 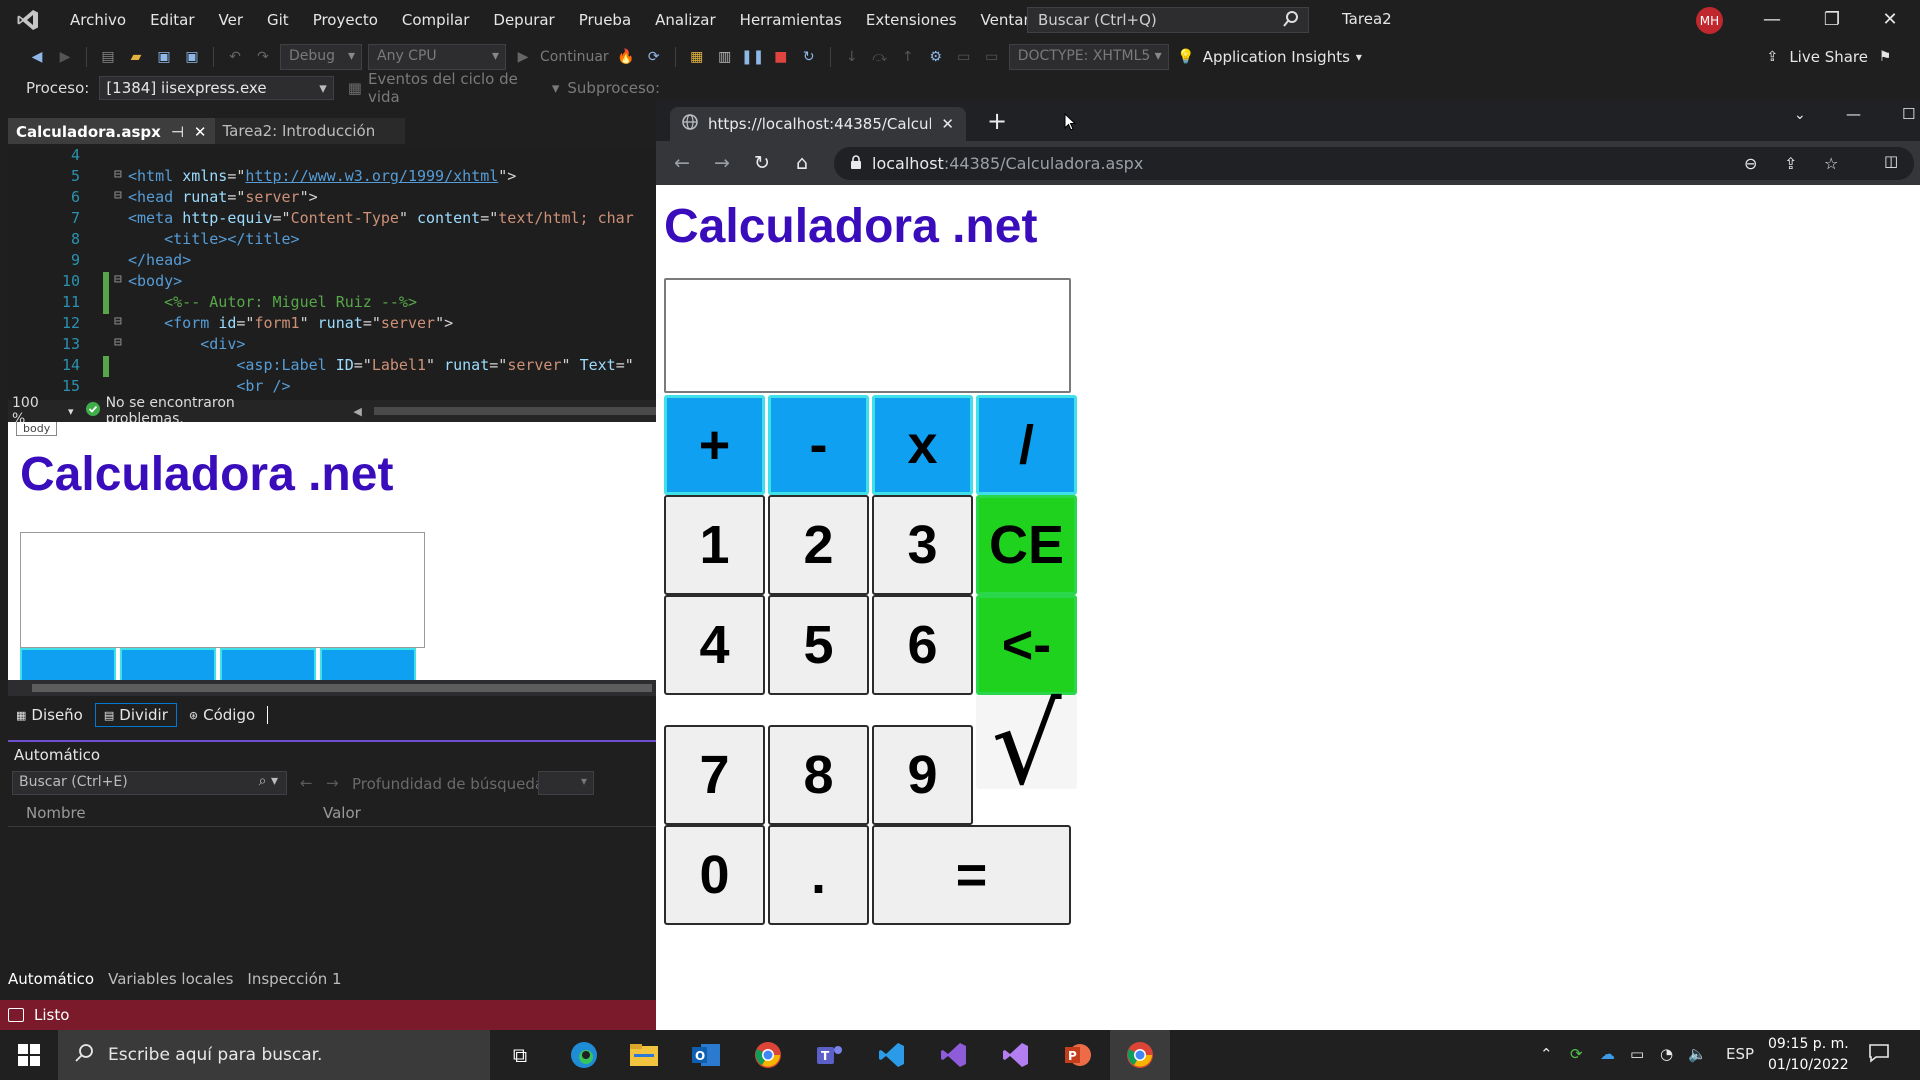 What do you see at coordinates (1750, 163) in the screenshot?
I see `zoom-icon: ⊖` at bounding box center [1750, 163].